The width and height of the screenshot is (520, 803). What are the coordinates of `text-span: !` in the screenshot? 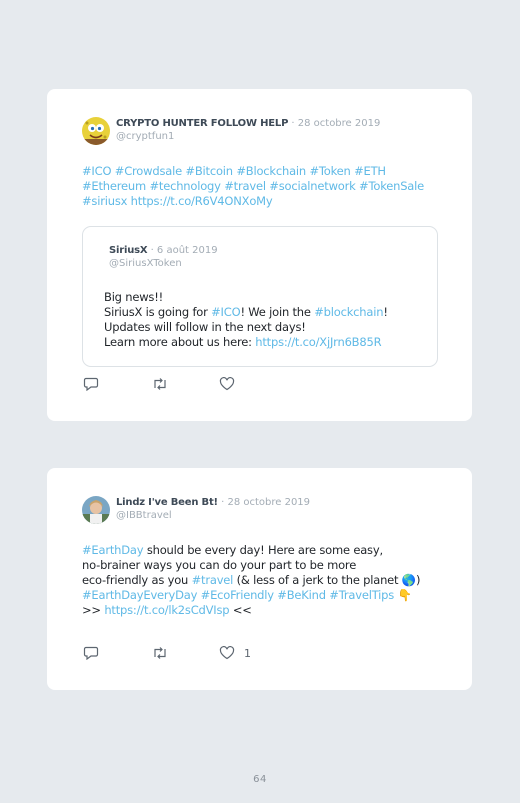 It's located at (385, 312).